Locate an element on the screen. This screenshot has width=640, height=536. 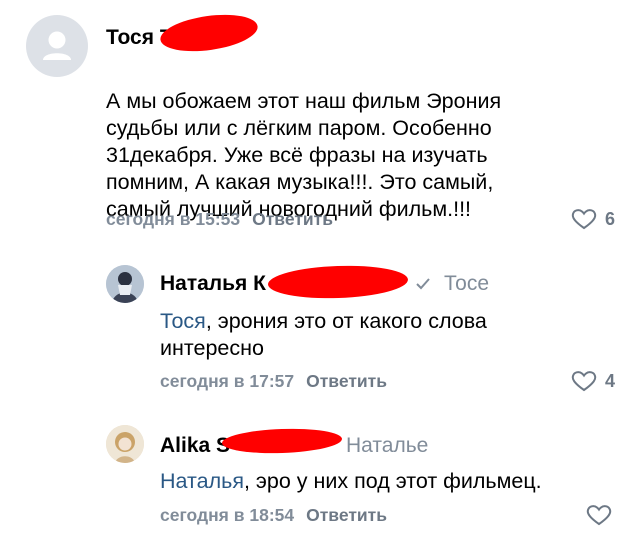
like-button: 6 is located at coordinates (593, 219).